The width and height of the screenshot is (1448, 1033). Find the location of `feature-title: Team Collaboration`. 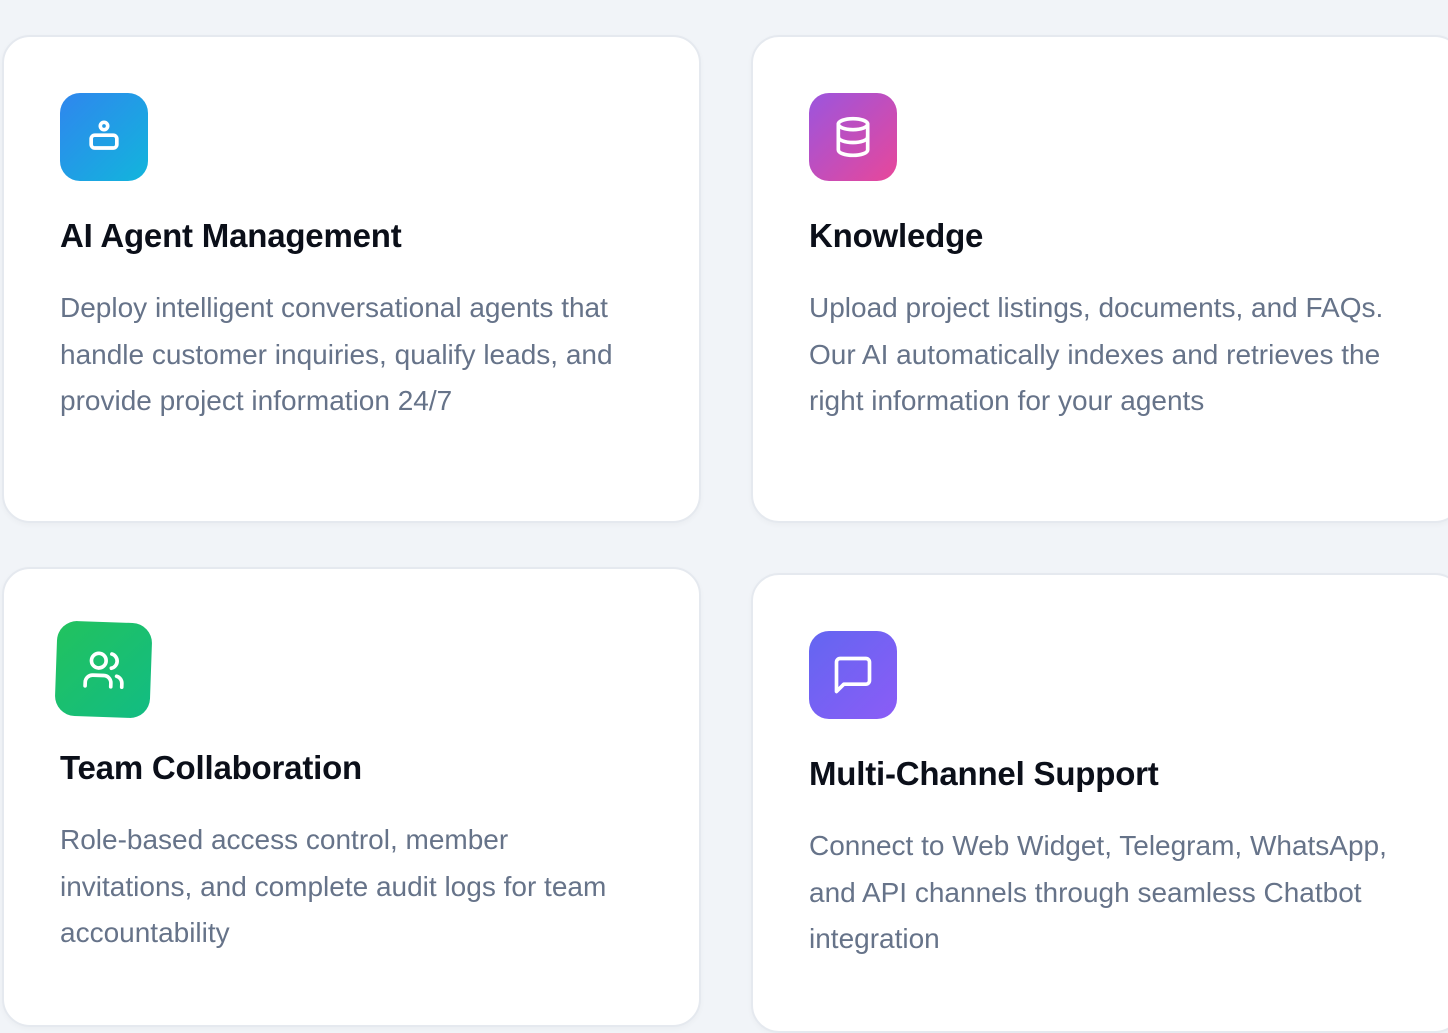

feature-title: Team Collaboration is located at coordinates (211, 767).